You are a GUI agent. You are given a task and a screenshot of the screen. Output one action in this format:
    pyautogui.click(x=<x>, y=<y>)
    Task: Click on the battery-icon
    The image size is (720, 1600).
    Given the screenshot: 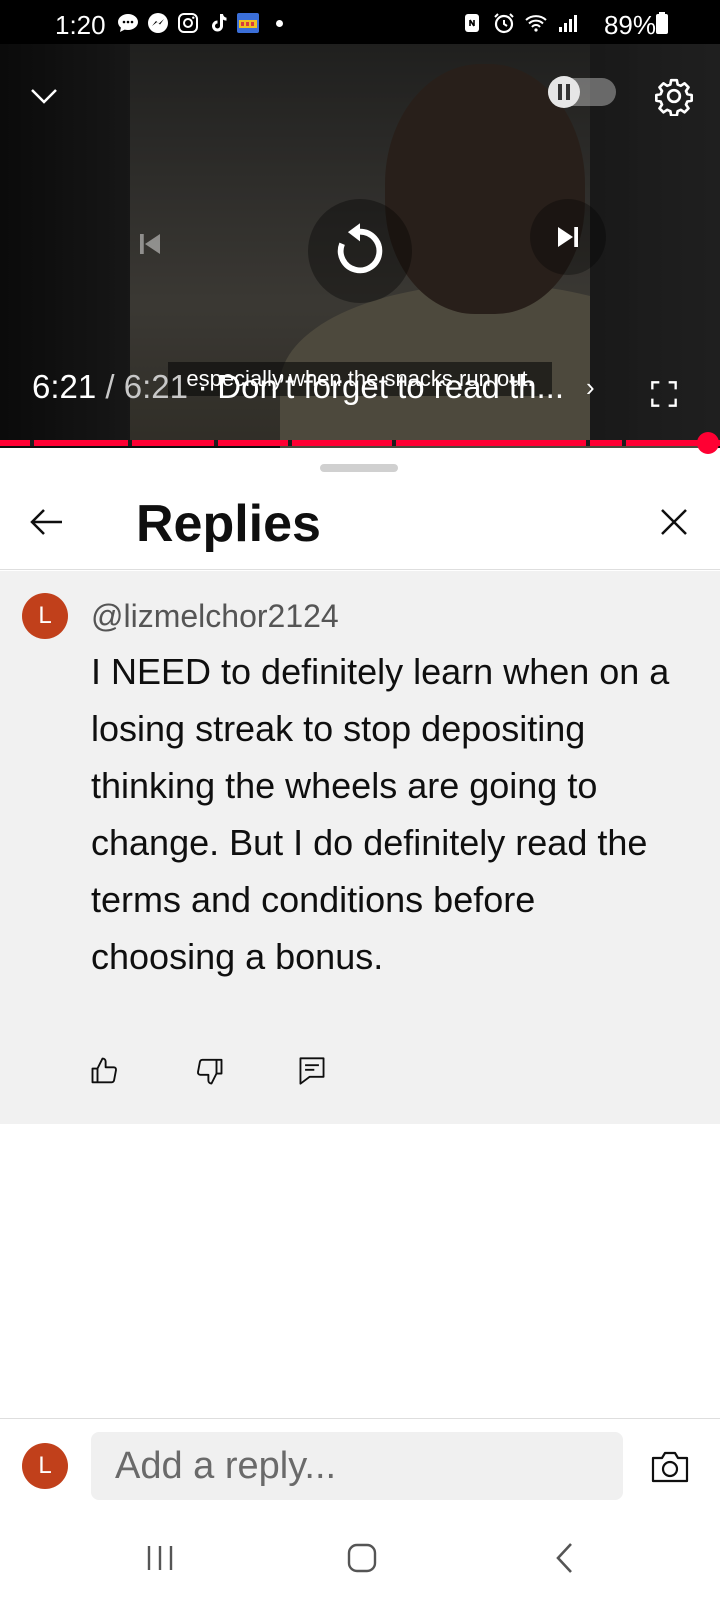 What is the action you would take?
    pyautogui.click(x=662, y=23)
    